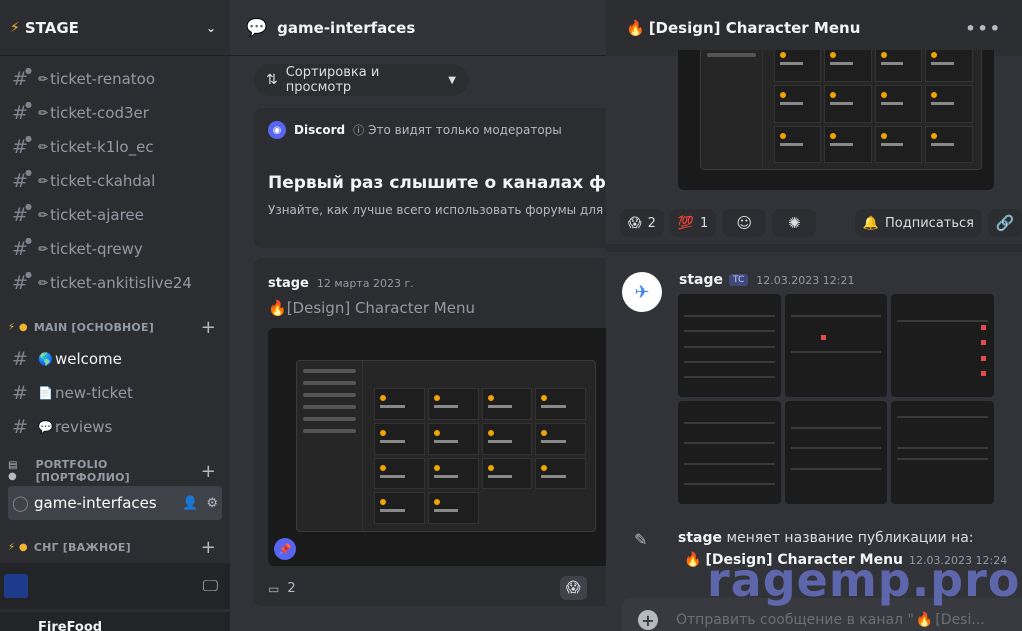 The image size is (1022, 631). I want to click on thread-header: 🔥 [Design] Character Menu •••, so click(814, 28).